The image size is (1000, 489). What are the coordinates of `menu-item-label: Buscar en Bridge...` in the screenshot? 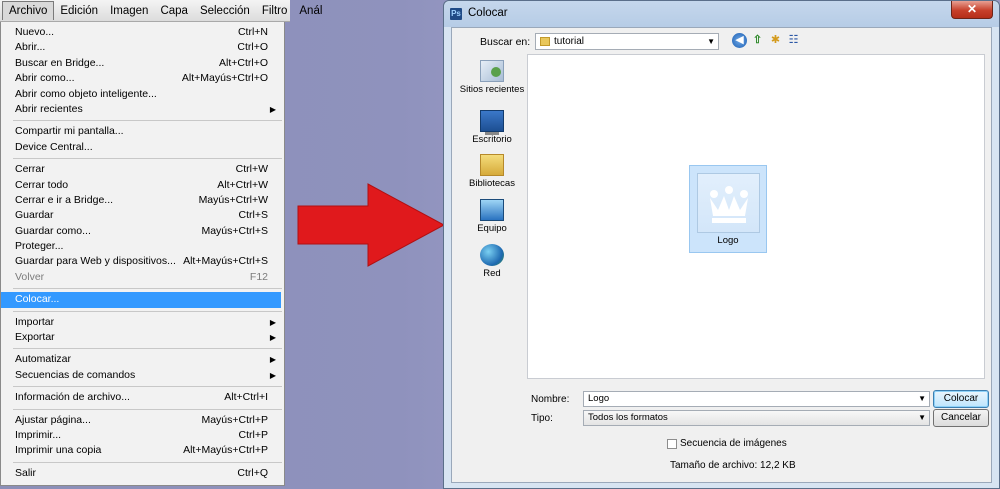 It's located at (60, 62).